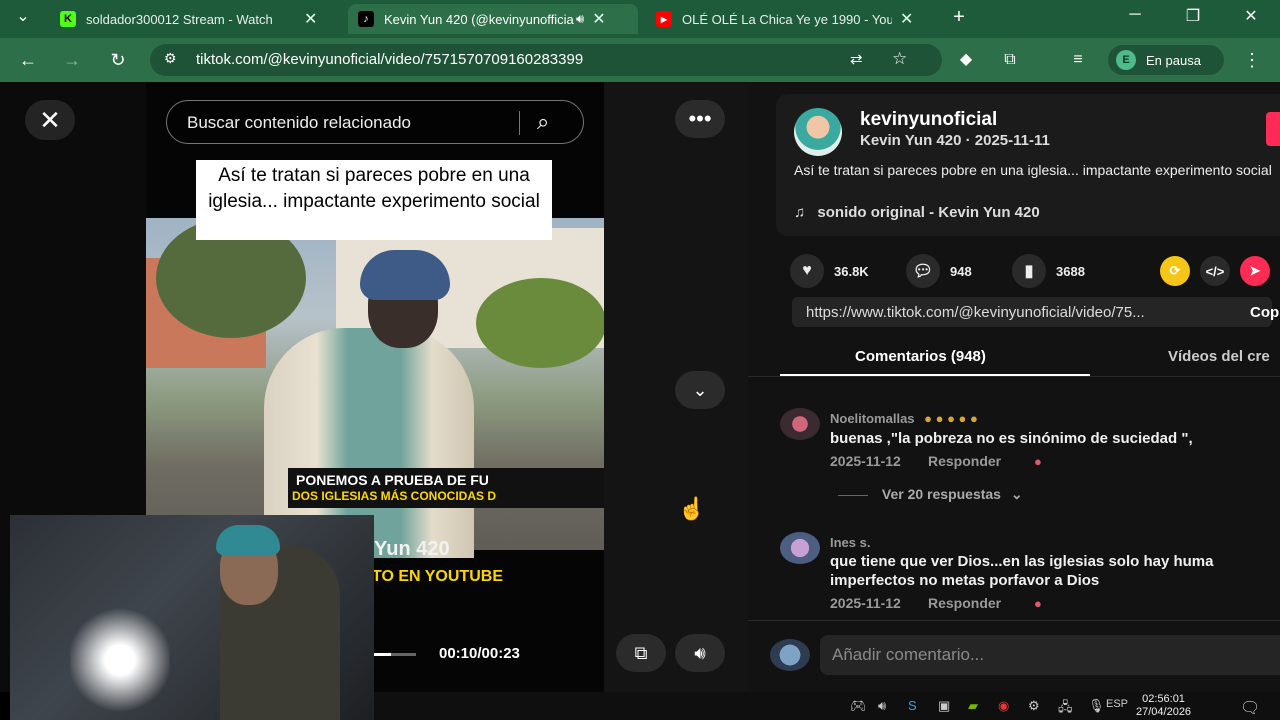 This screenshot has height=720, width=1280. What do you see at coordinates (519, 123) in the screenshot?
I see `search-divider` at bounding box center [519, 123].